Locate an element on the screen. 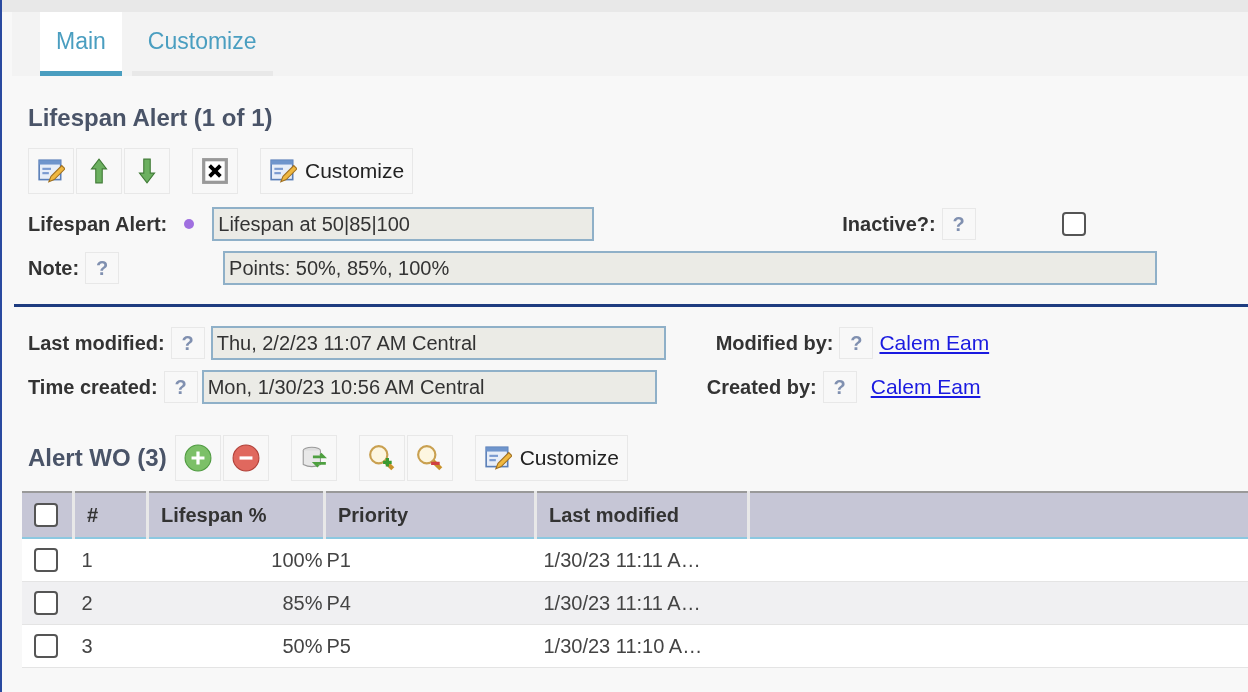  table-cell: 2 is located at coordinates (110, 603).